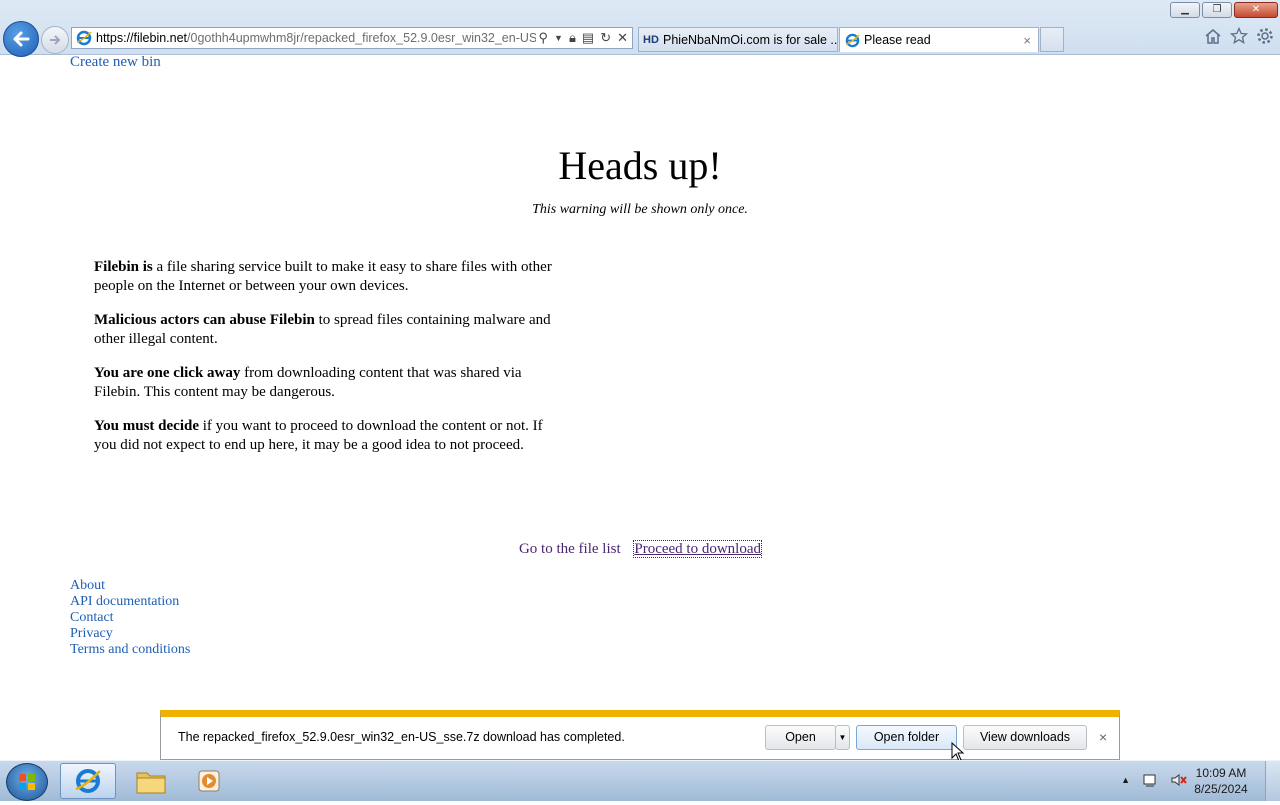 The height and width of the screenshot is (805, 1280). What do you see at coordinates (605, 38) in the screenshot?
I see `refresh-icon: ↻` at bounding box center [605, 38].